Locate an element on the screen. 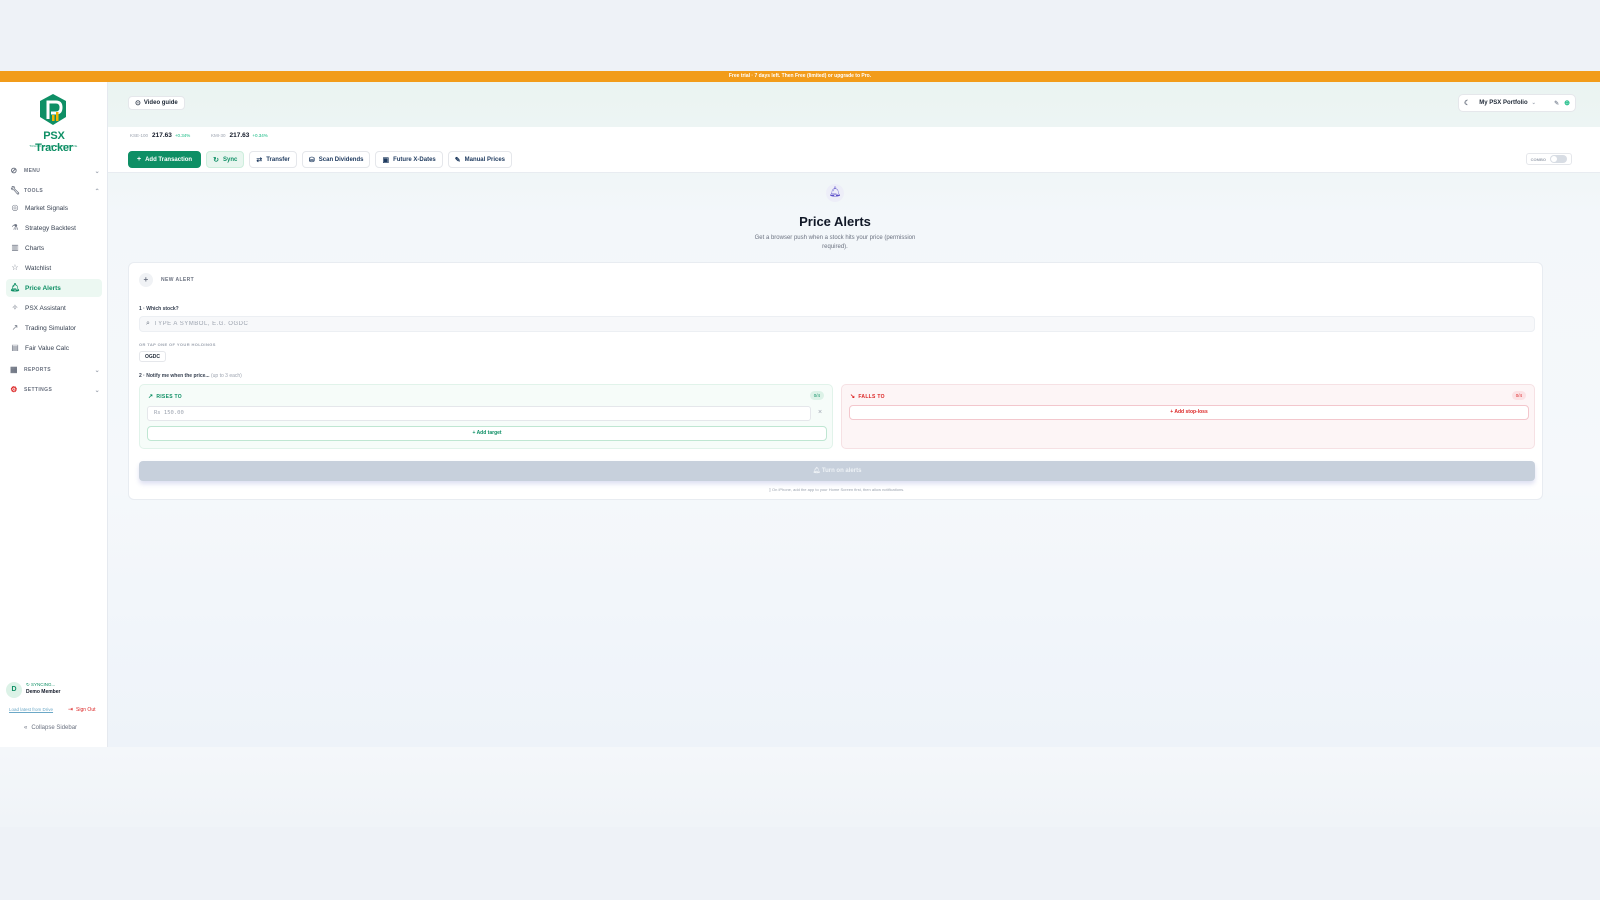 The image size is (1600, 900). sign-out-button: ⇥ Sign Out is located at coordinates (82, 710).